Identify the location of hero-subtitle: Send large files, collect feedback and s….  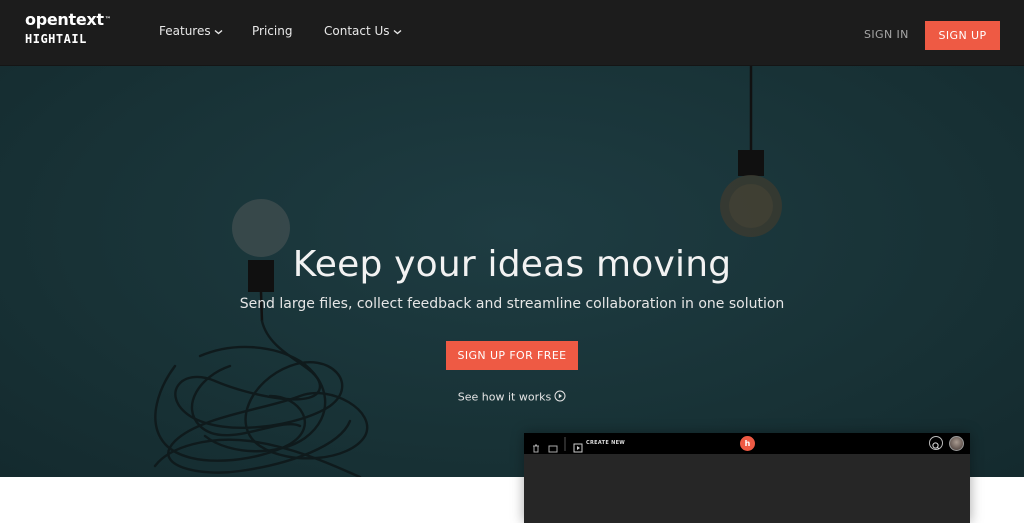
(512, 304).